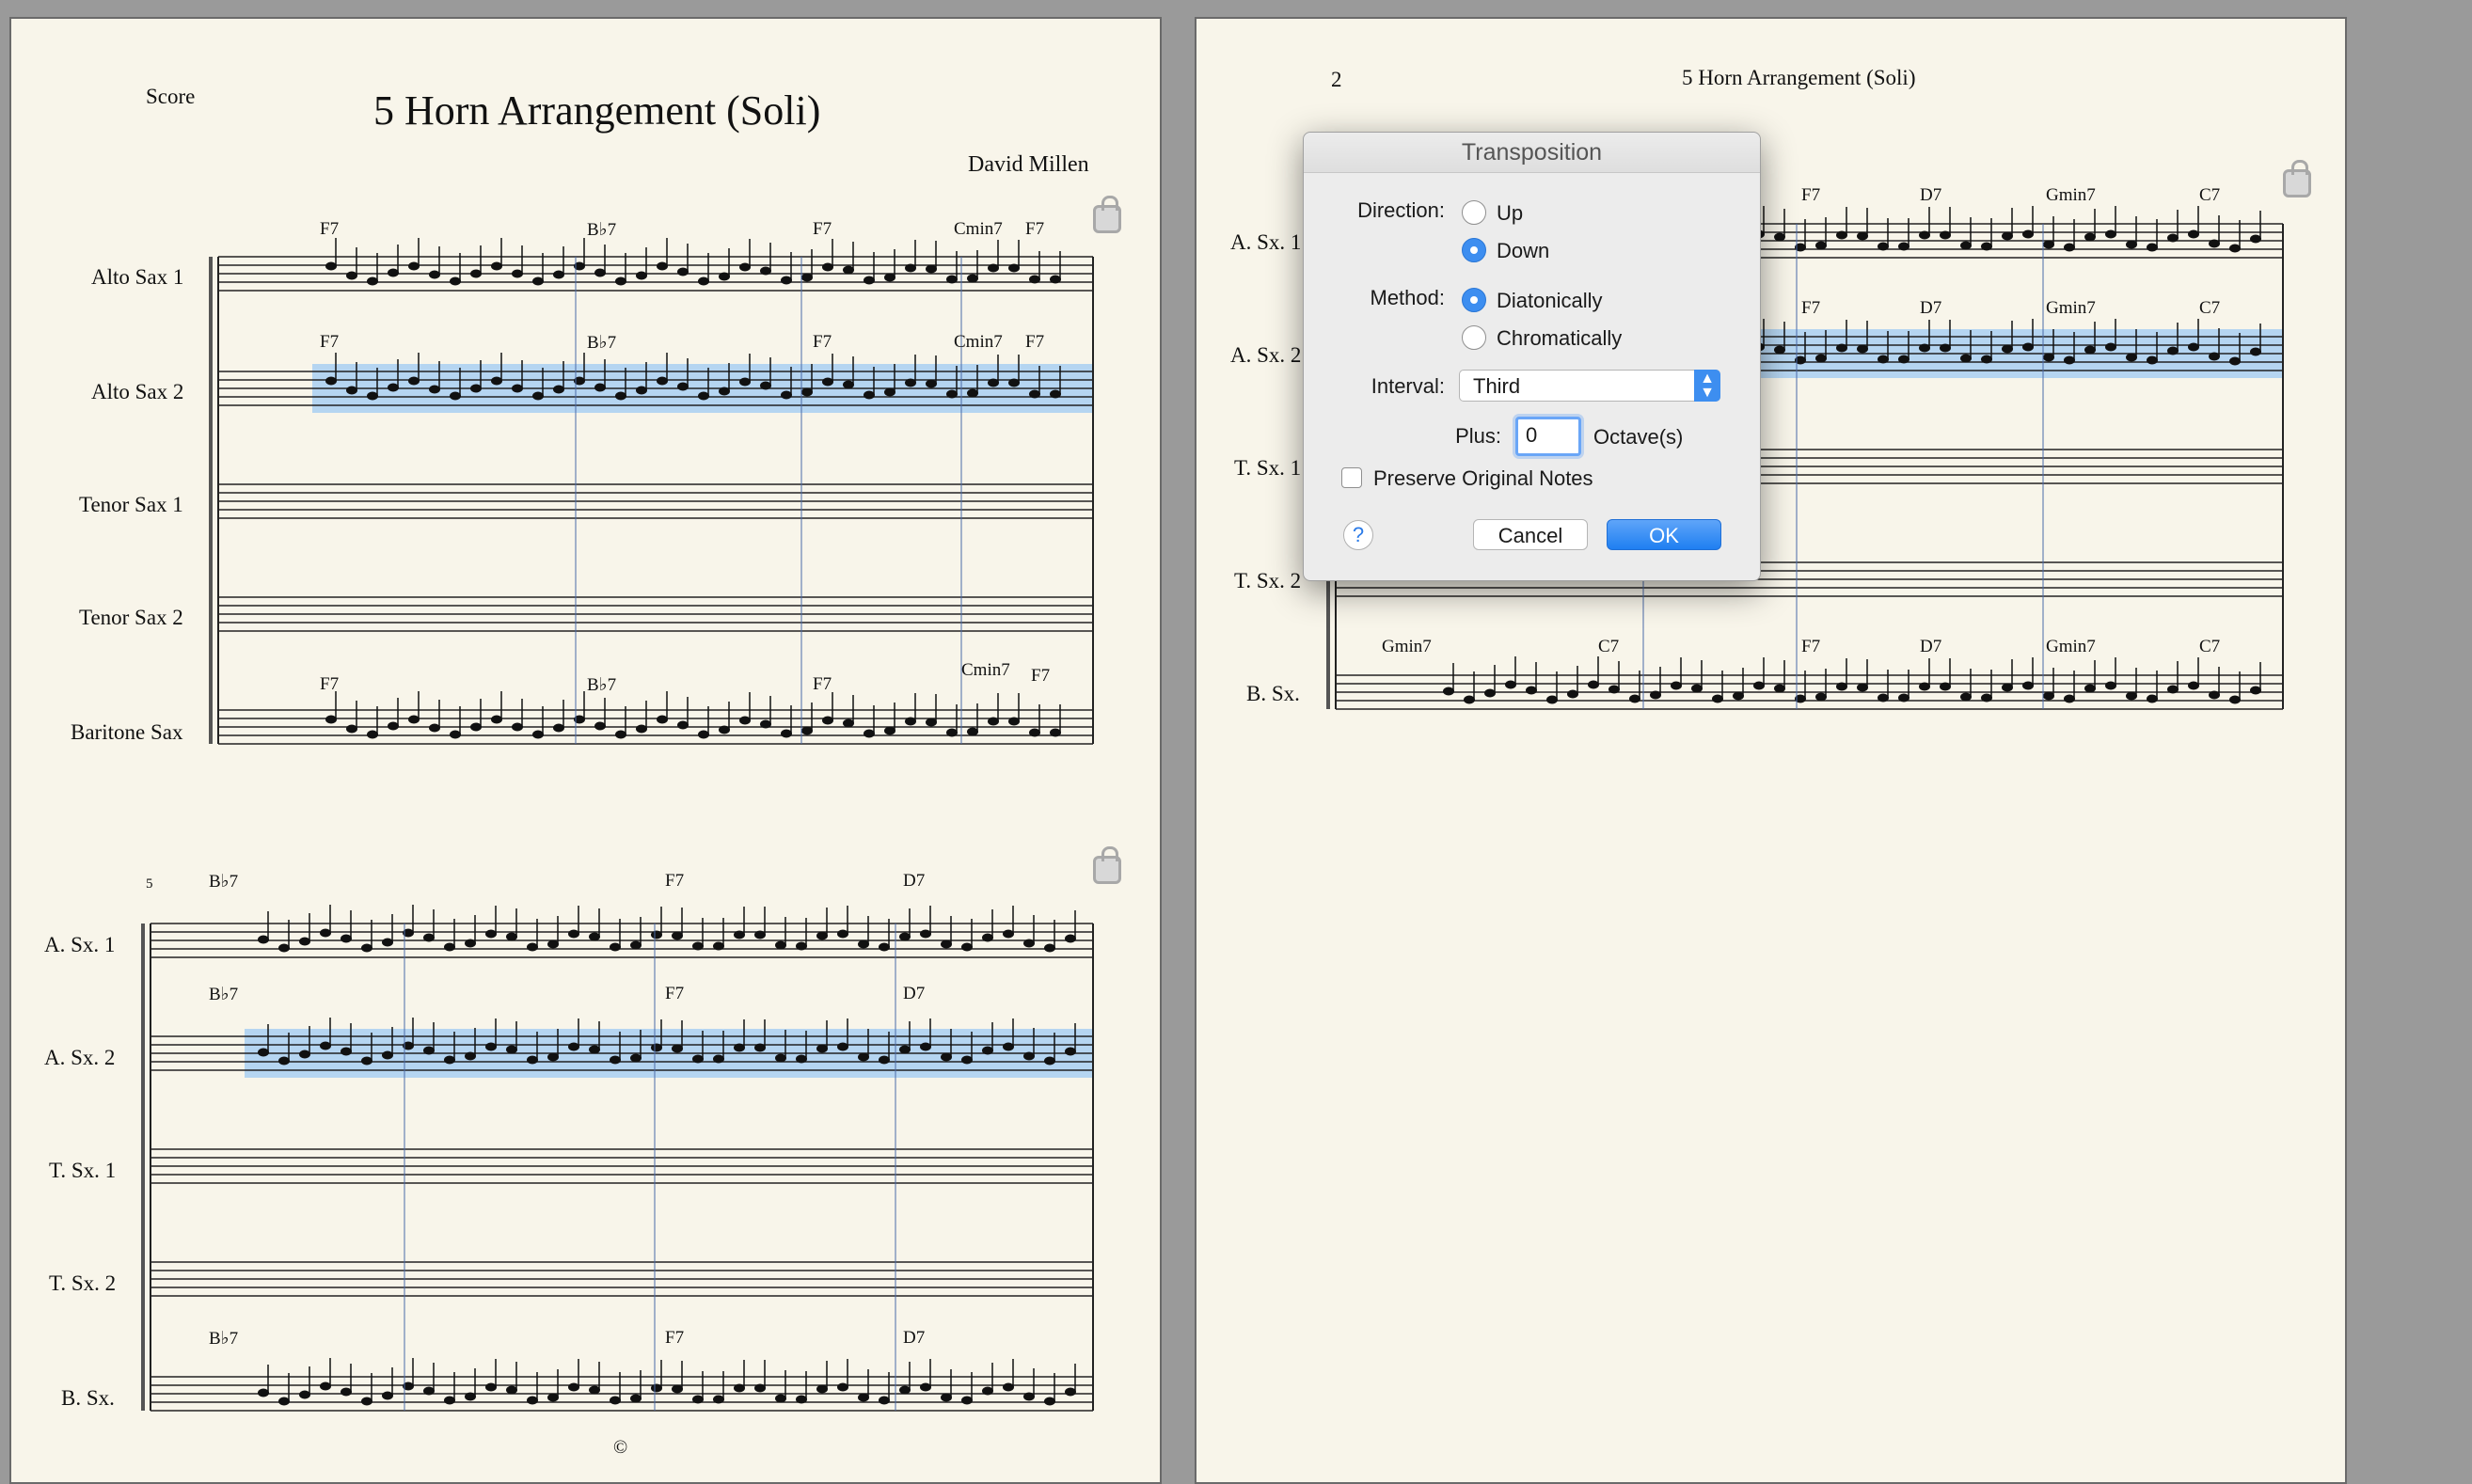  What do you see at coordinates (1589, 386) in the screenshot?
I see `interval-select: Third ▲ ▼` at bounding box center [1589, 386].